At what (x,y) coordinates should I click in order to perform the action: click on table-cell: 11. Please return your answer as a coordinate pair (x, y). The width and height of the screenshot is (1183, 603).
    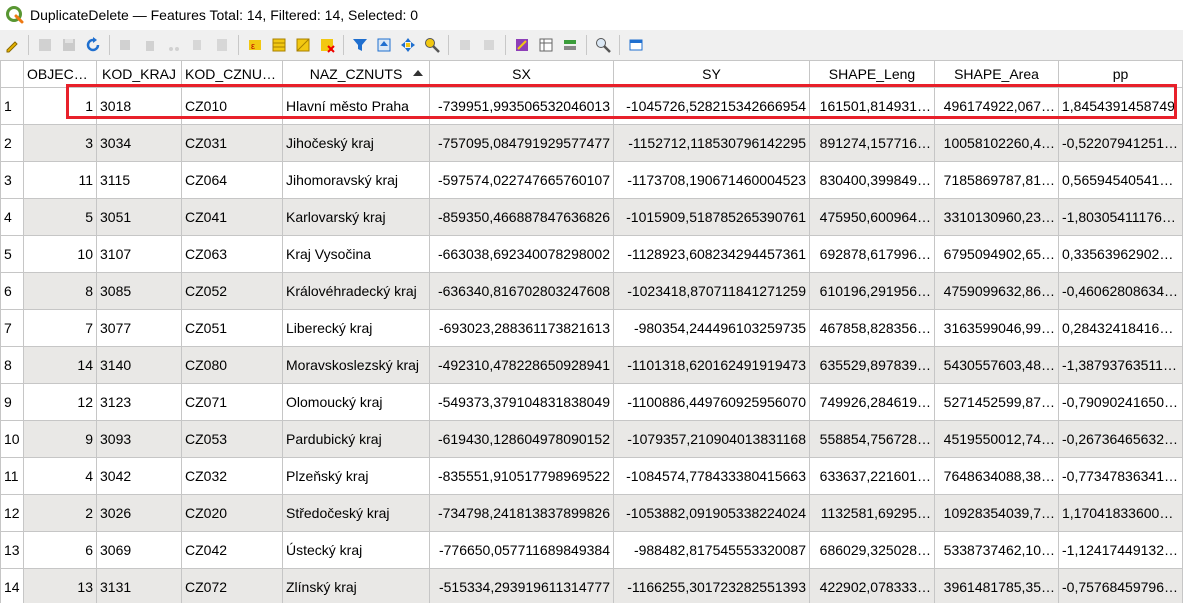
    Looking at the image, I should click on (60, 180).